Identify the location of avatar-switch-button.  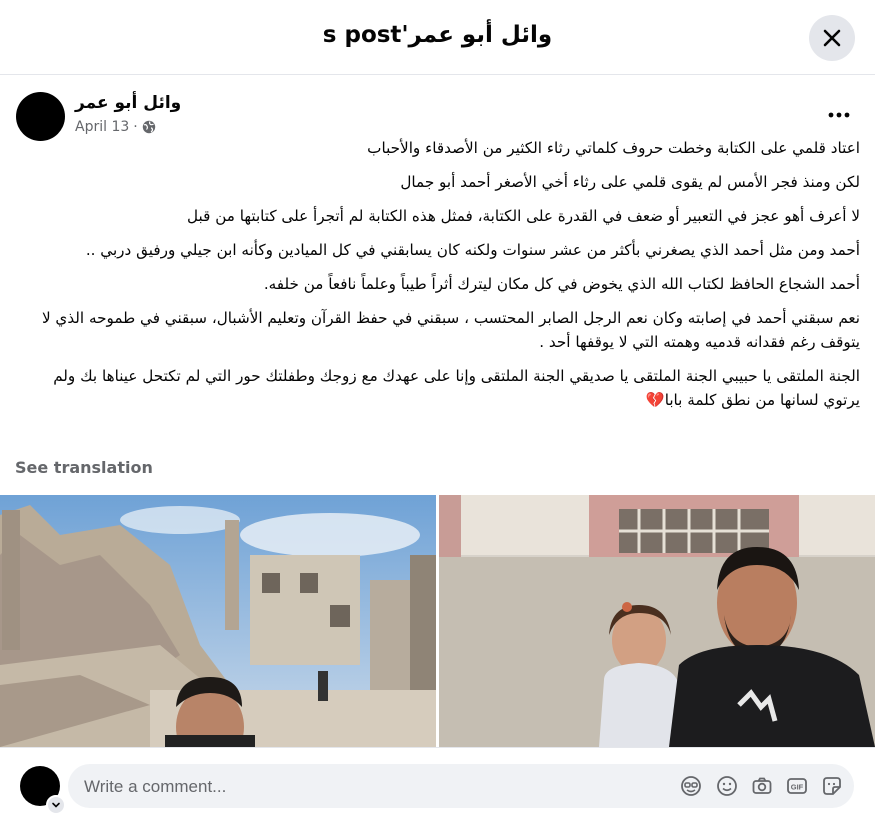
(56, 805).